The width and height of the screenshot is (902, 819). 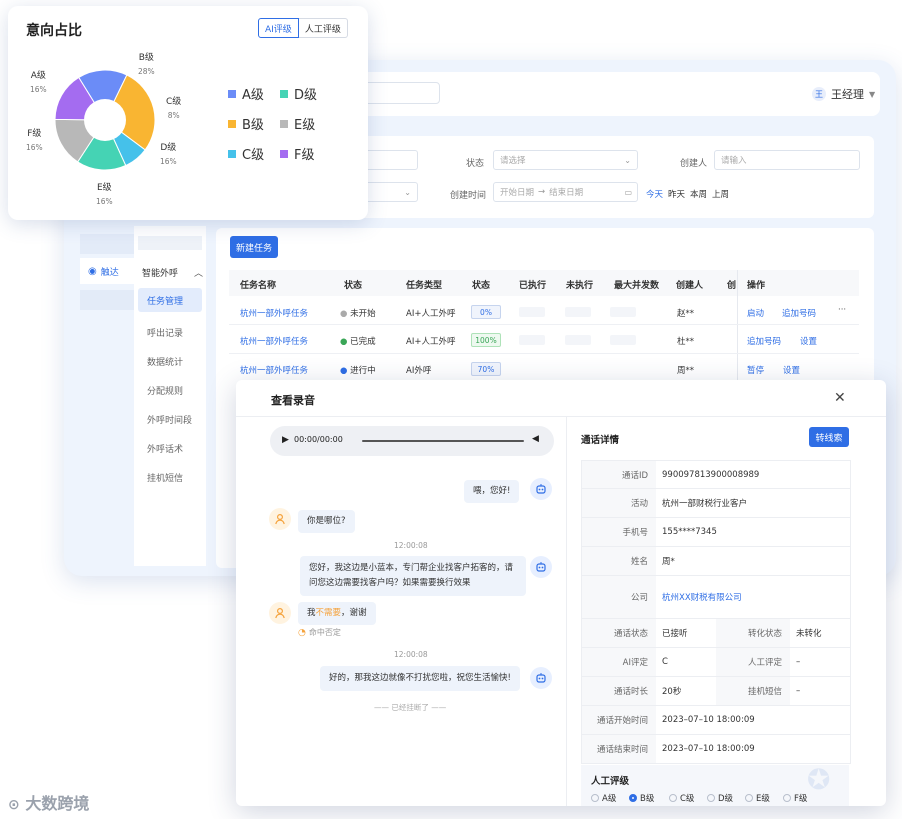 What do you see at coordinates (757, 798) in the screenshot?
I see `rating-radio-e: E级` at bounding box center [757, 798].